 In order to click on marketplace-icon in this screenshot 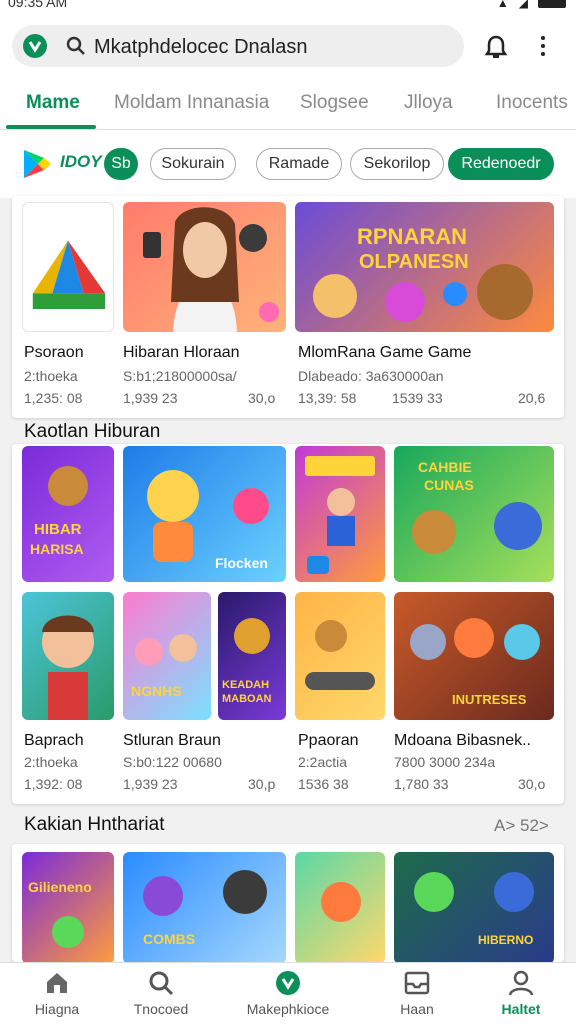, I will do `click(288, 983)`.